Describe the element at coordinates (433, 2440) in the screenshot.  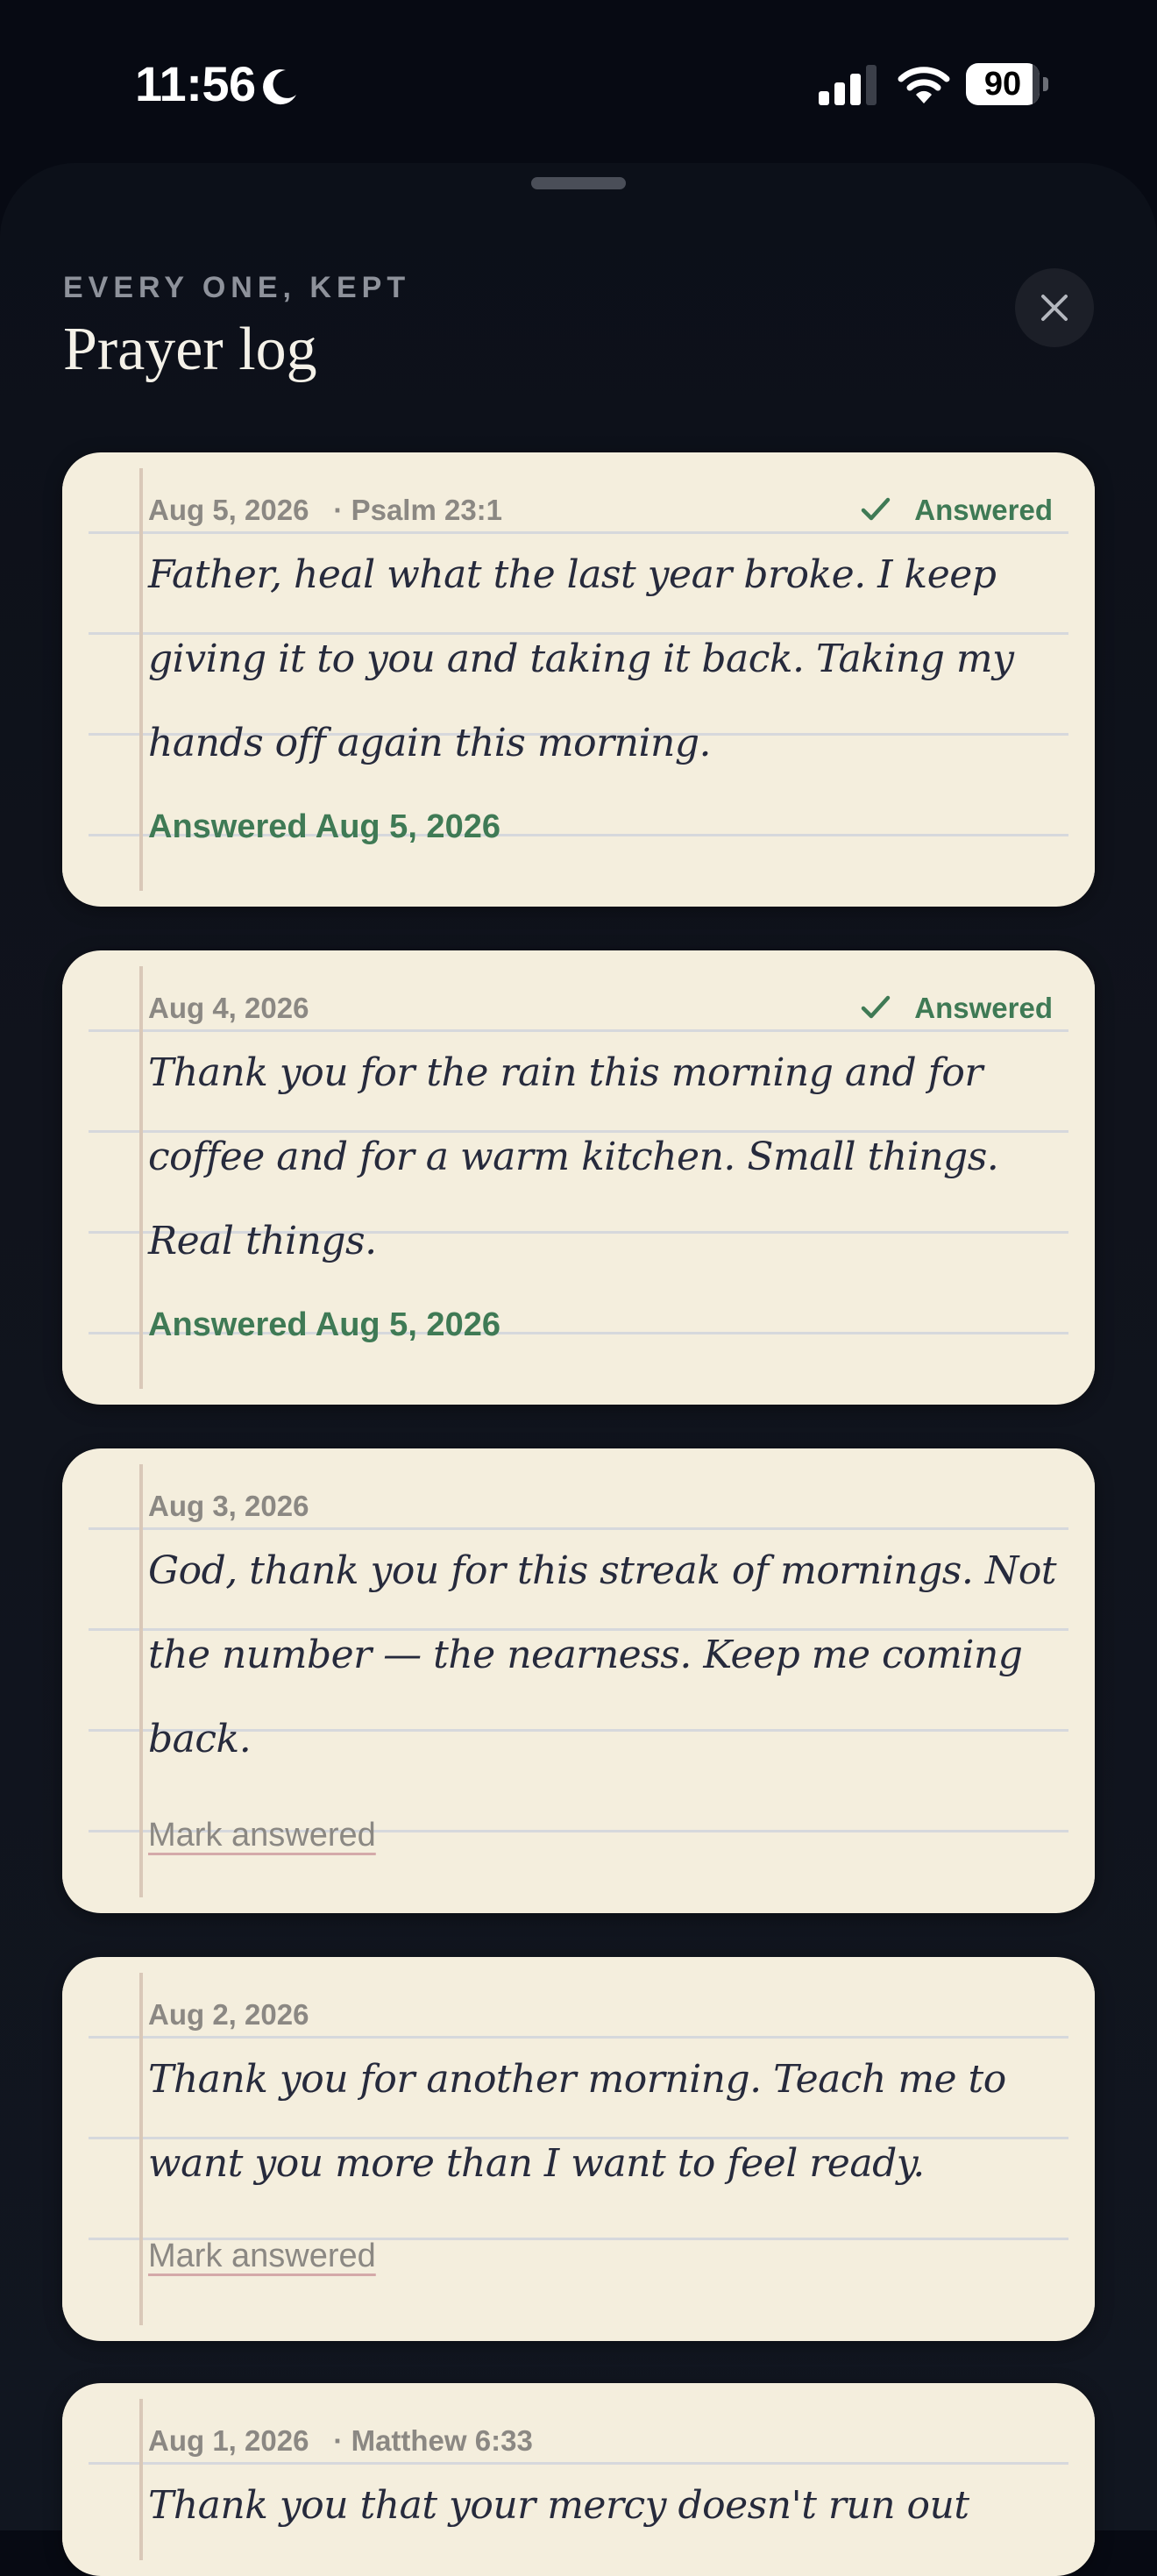
I see `scripture-reference: · Matthew 6:33` at that location.